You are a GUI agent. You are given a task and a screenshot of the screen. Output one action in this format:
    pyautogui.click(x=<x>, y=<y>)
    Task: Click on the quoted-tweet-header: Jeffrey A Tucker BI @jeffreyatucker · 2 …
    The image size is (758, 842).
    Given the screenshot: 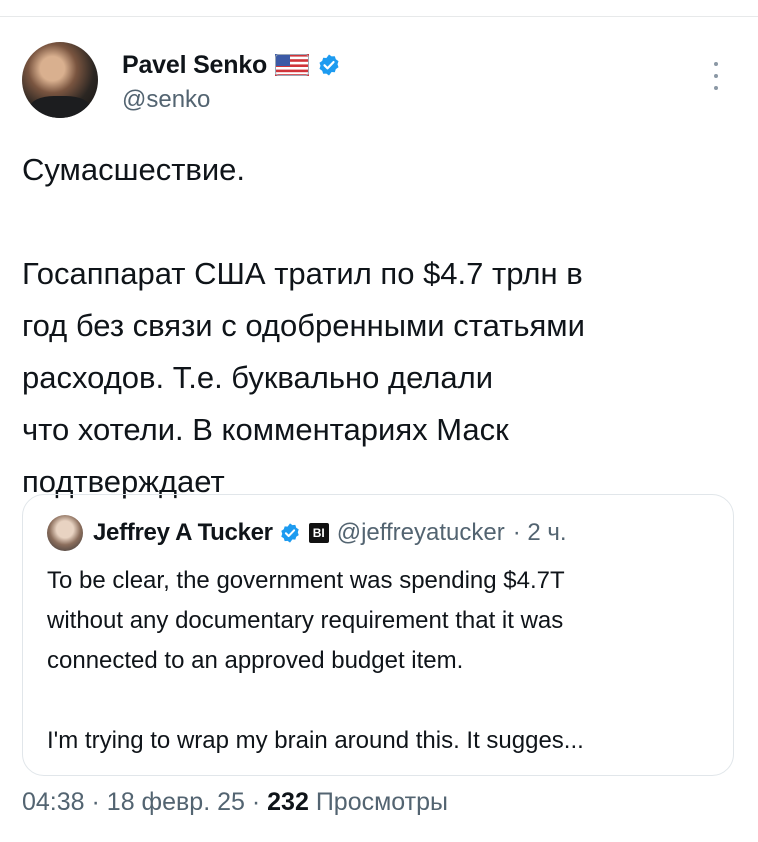 What is the action you would take?
    pyautogui.click(x=307, y=533)
    